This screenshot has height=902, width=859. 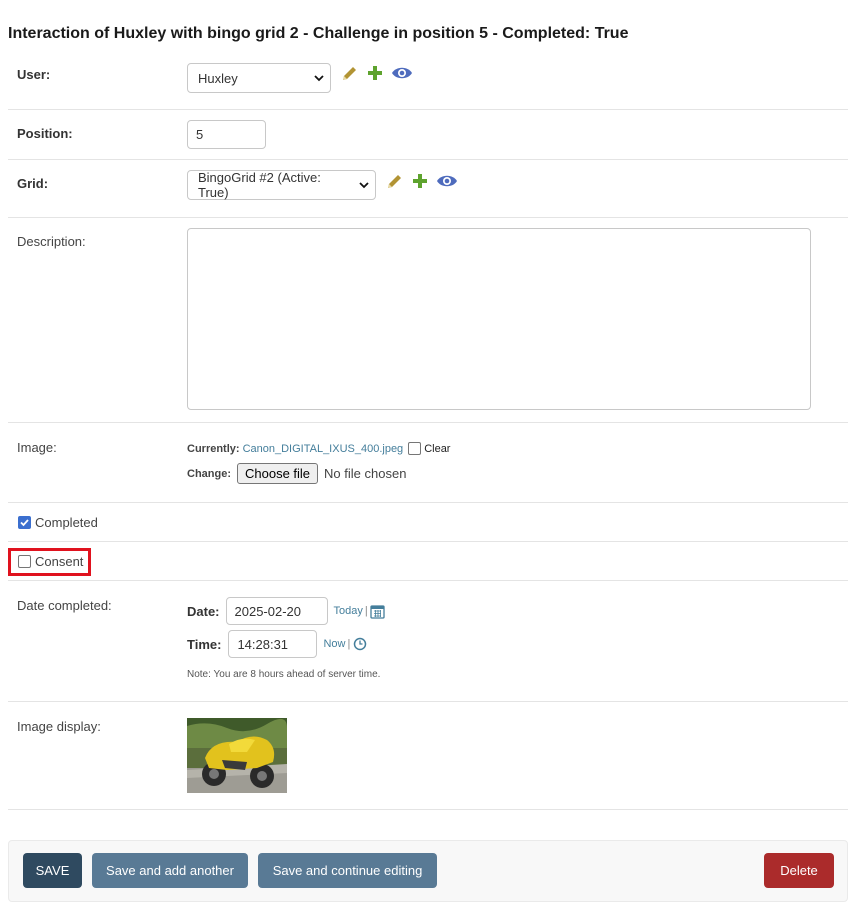 I want to click on delete-button: Delete, so click(x=799, y=870).